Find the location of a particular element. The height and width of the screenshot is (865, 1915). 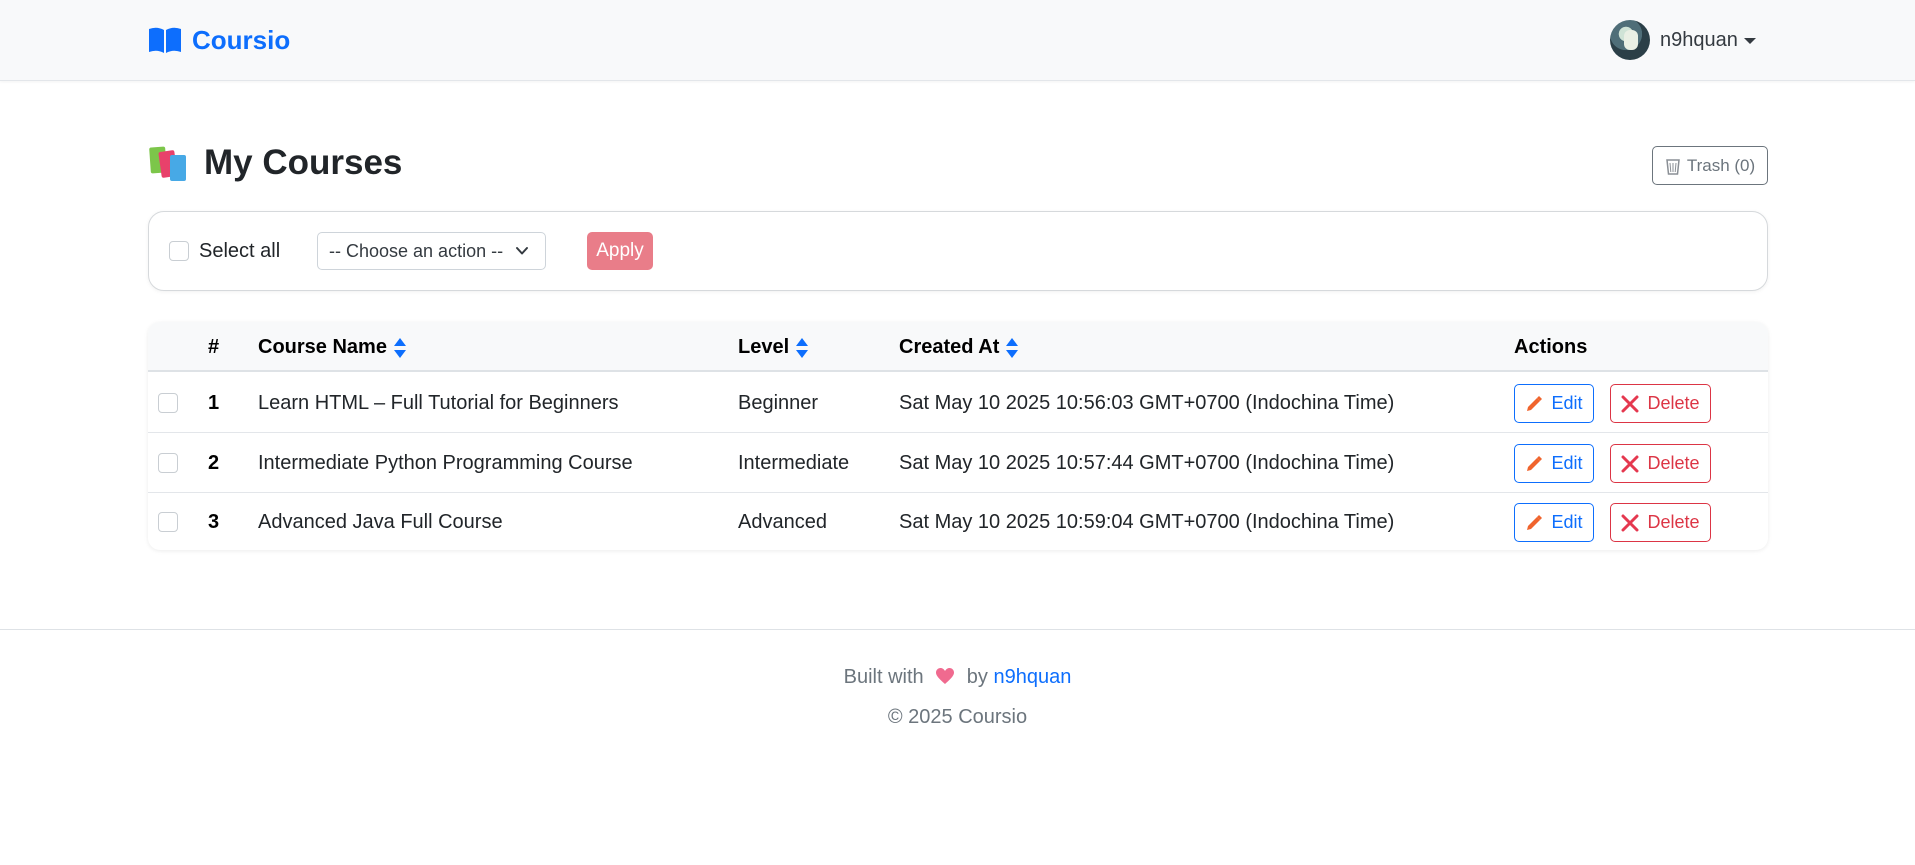

apply-button: Apply is located at coordinates (620, 251).